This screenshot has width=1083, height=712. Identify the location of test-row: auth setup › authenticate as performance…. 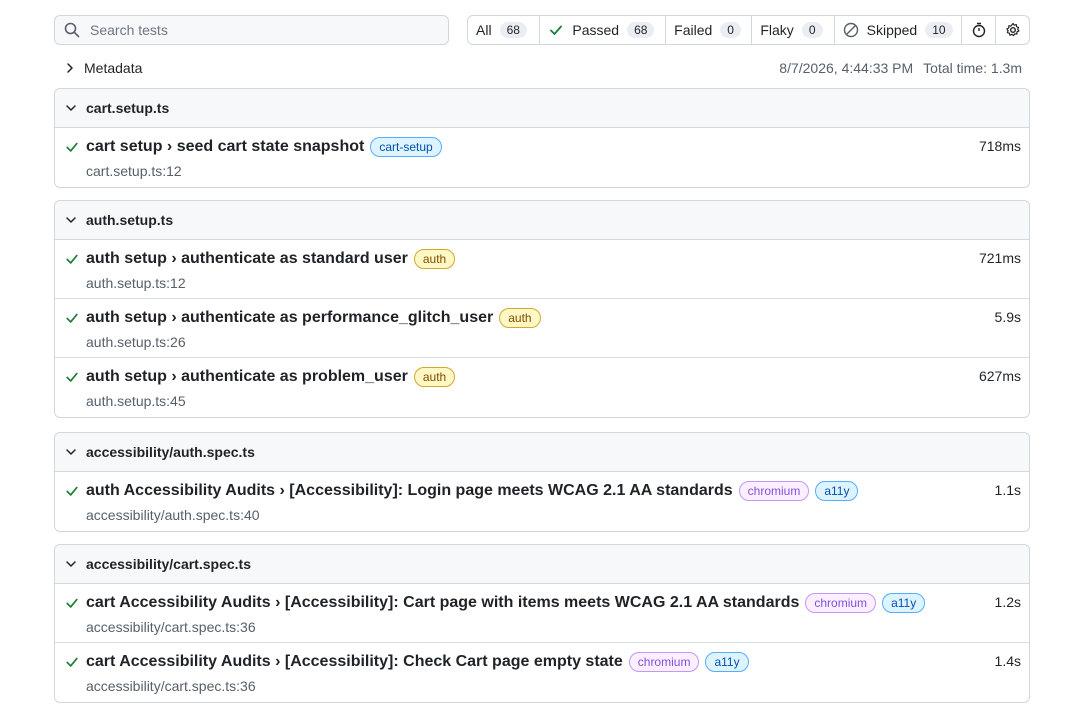
(542, 328).